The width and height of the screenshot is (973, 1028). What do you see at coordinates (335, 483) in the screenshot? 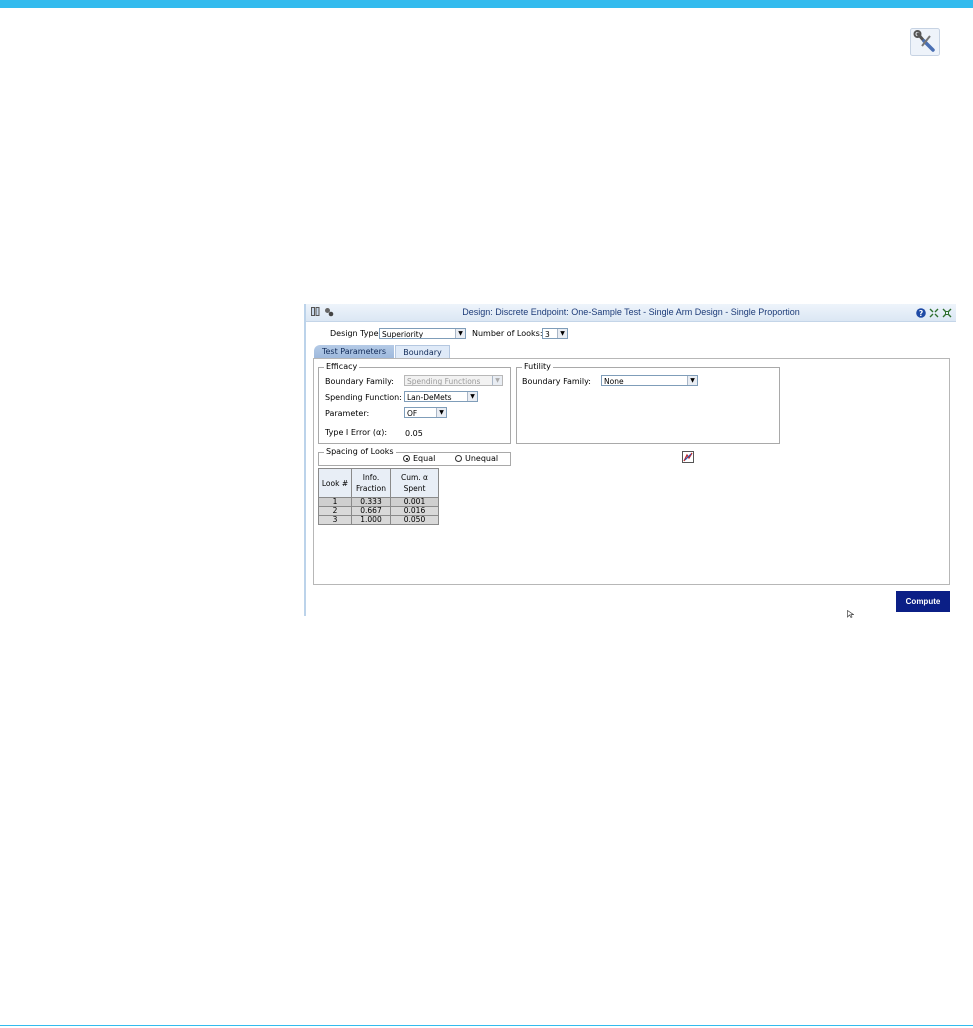
I see `header-look-number: Look #` at bounding box center [335, 483].